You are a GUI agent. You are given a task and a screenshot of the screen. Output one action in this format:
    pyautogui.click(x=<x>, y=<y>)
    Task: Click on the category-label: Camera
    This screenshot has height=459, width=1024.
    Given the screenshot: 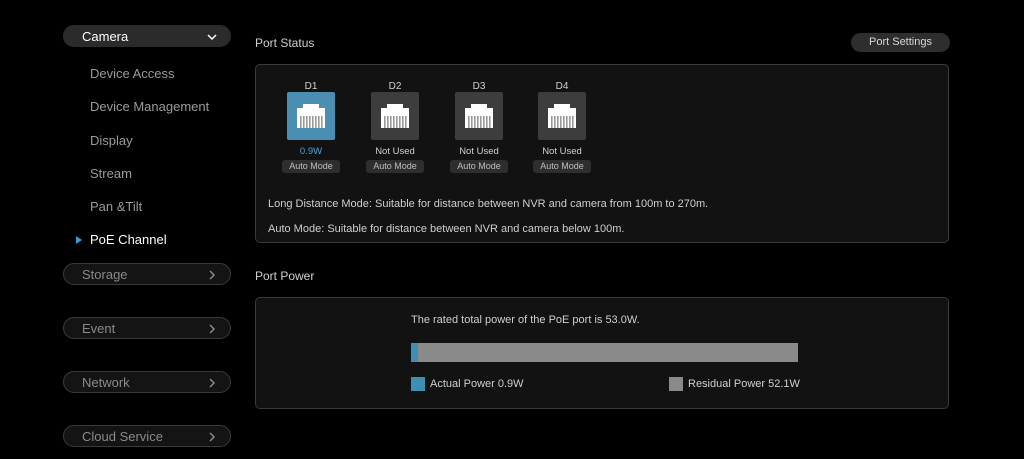 What is the action you would take?
    pyautogui.click(x=105, y=36)
    